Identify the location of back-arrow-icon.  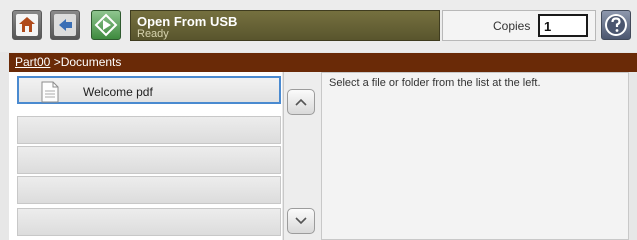
(65, 25).